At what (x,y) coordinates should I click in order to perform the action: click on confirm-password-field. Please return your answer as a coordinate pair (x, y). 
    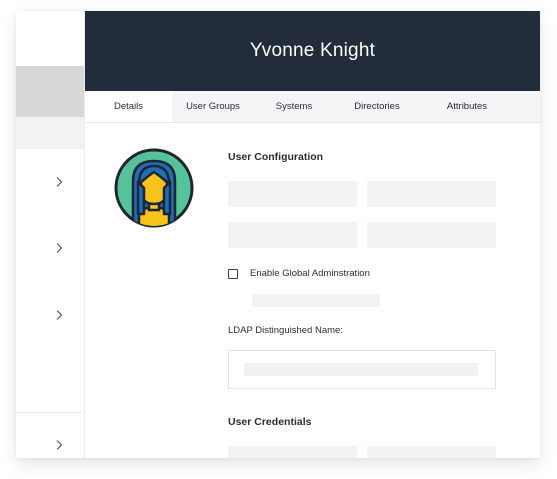
    Looking at the image, I should click on (431, 452).